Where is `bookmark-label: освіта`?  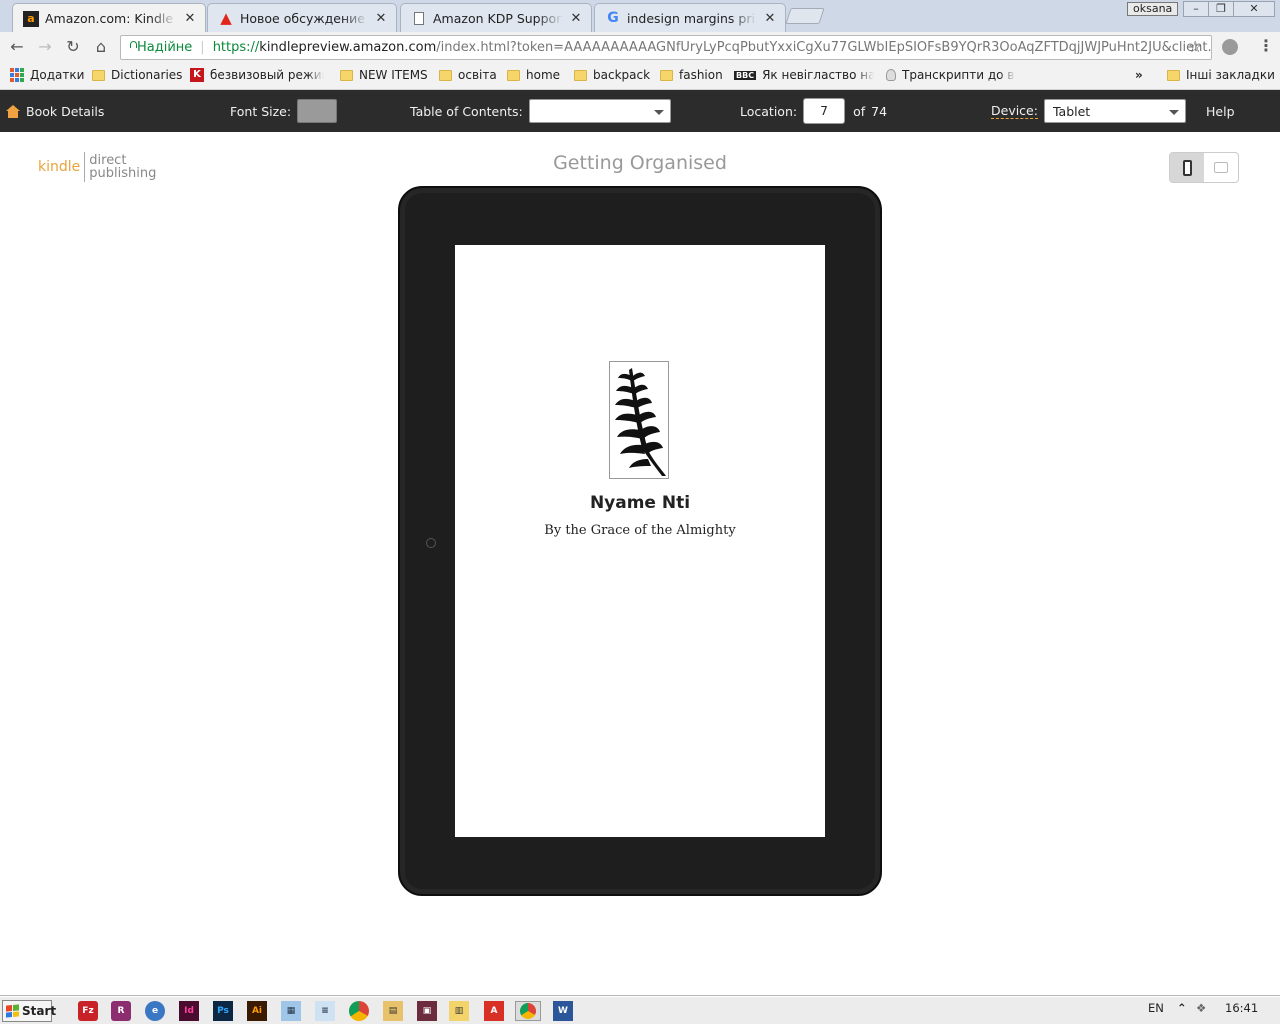 bookmark-label: освіта is located at coordinates (477, 75).